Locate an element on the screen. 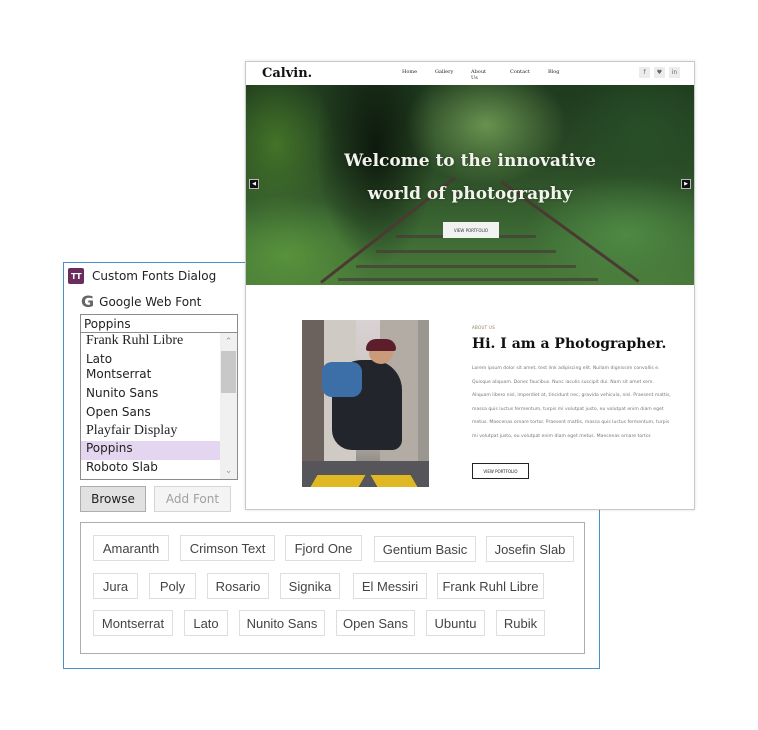 This screenshot has height=730, width=758. font-name-input is located at coordinates (159, 323).